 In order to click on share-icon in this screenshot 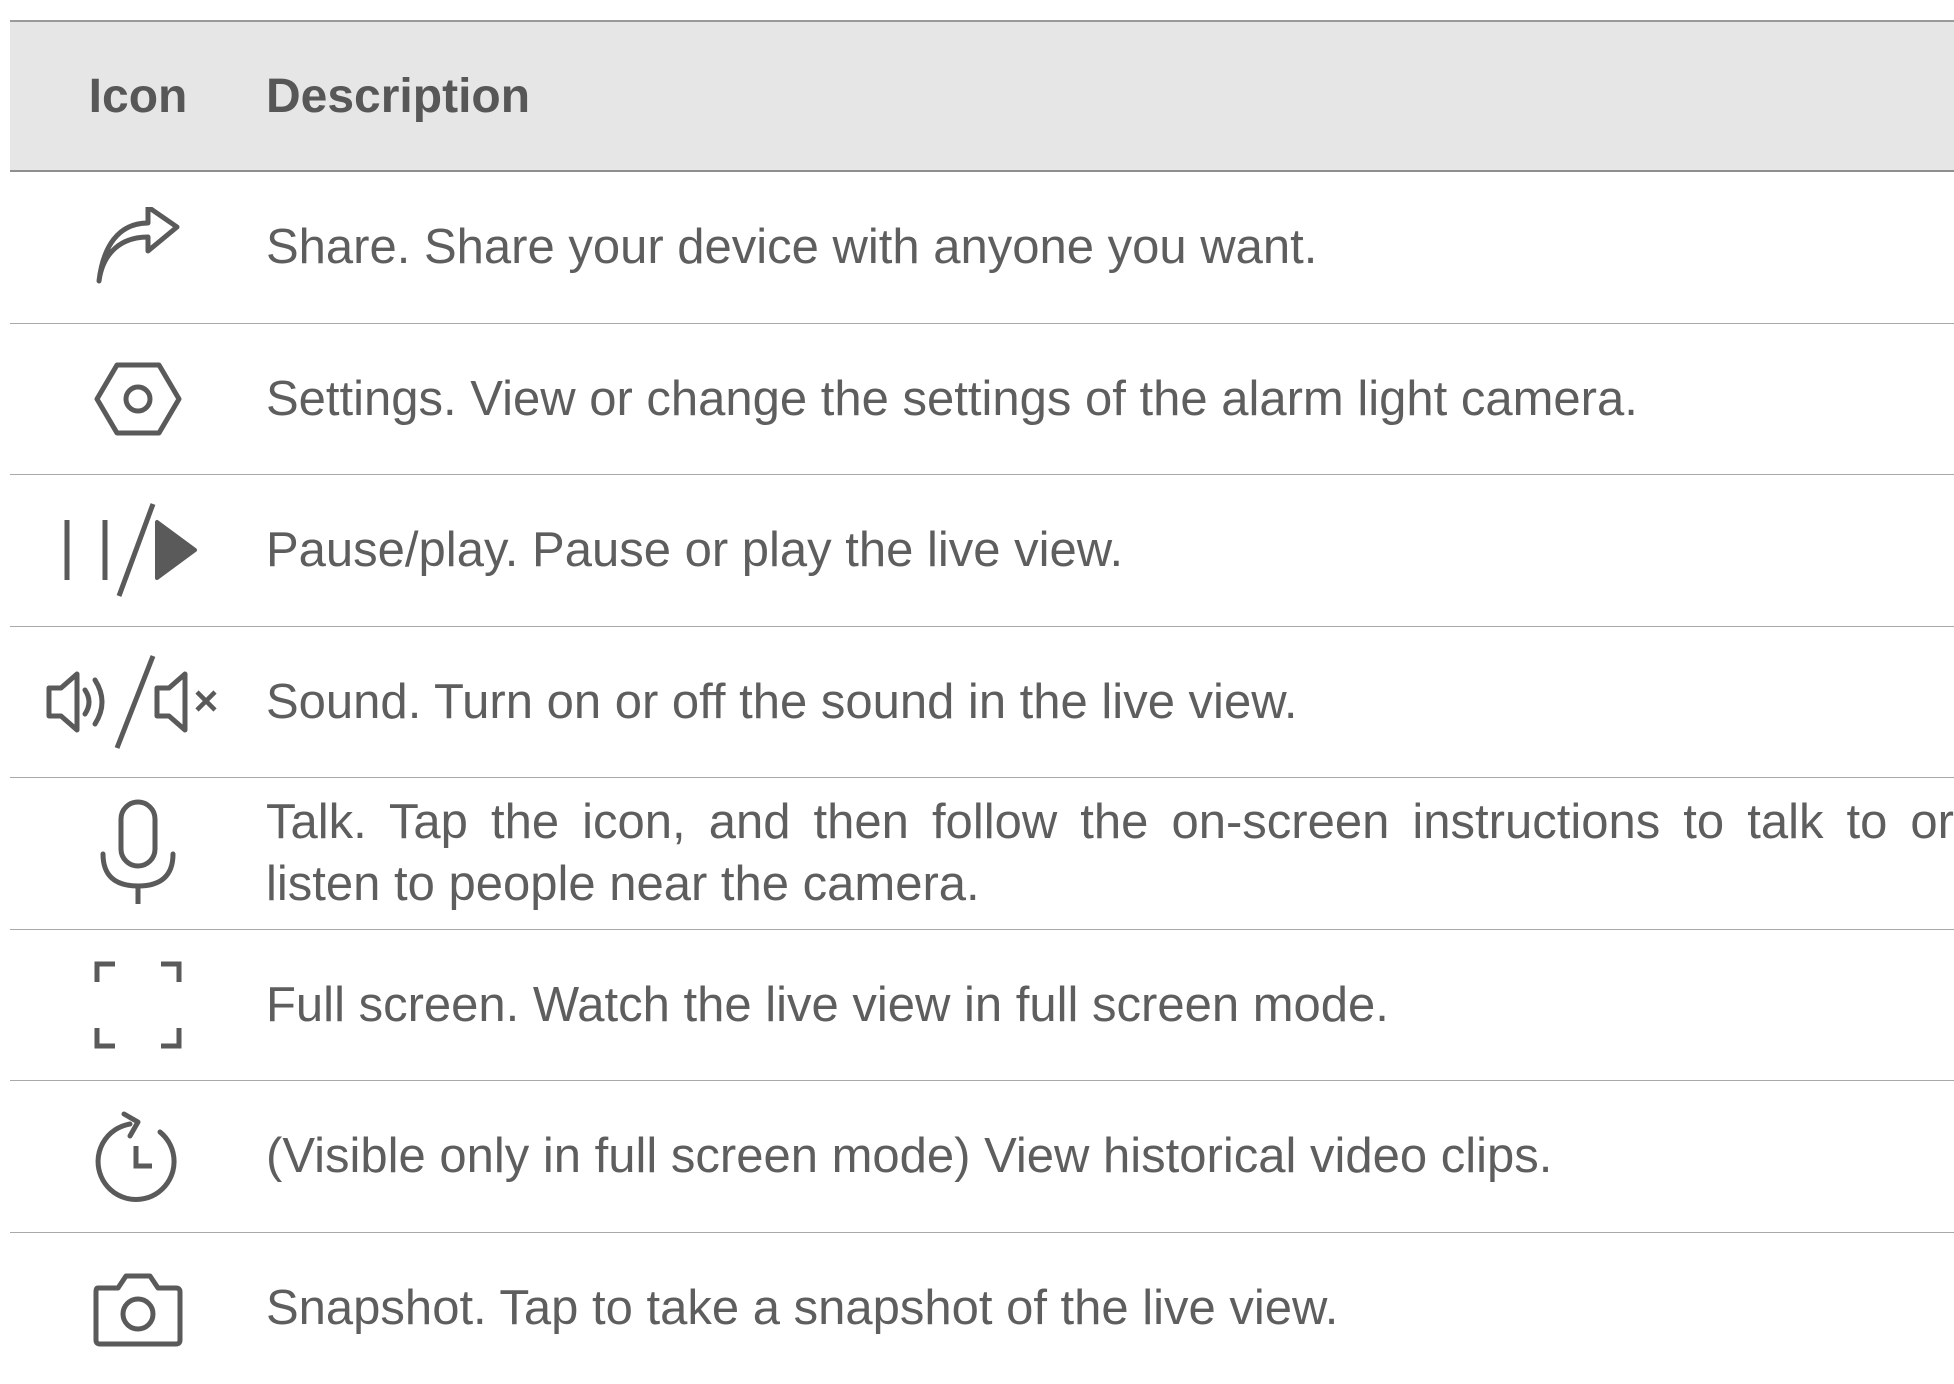, I will do `click(138, 247)`.